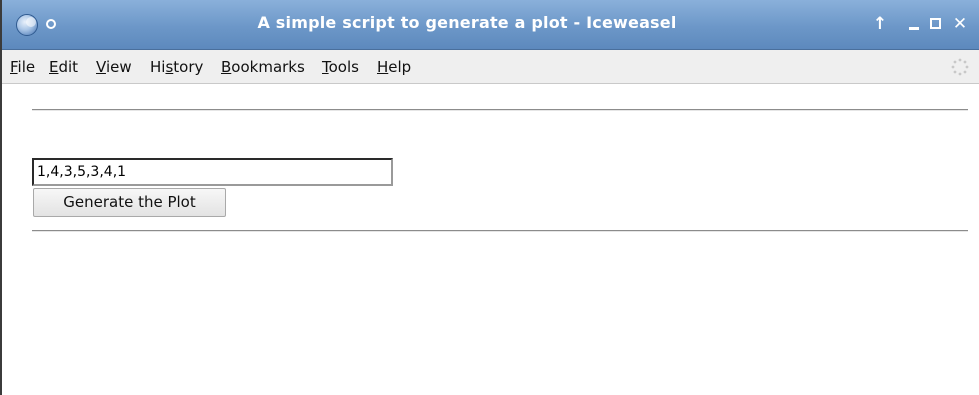 The width and height of the screenshot is (979, 395). Describe the element at coordinates (400, 67) in the screenshot. I see `menu-help-label: elp` at that location.